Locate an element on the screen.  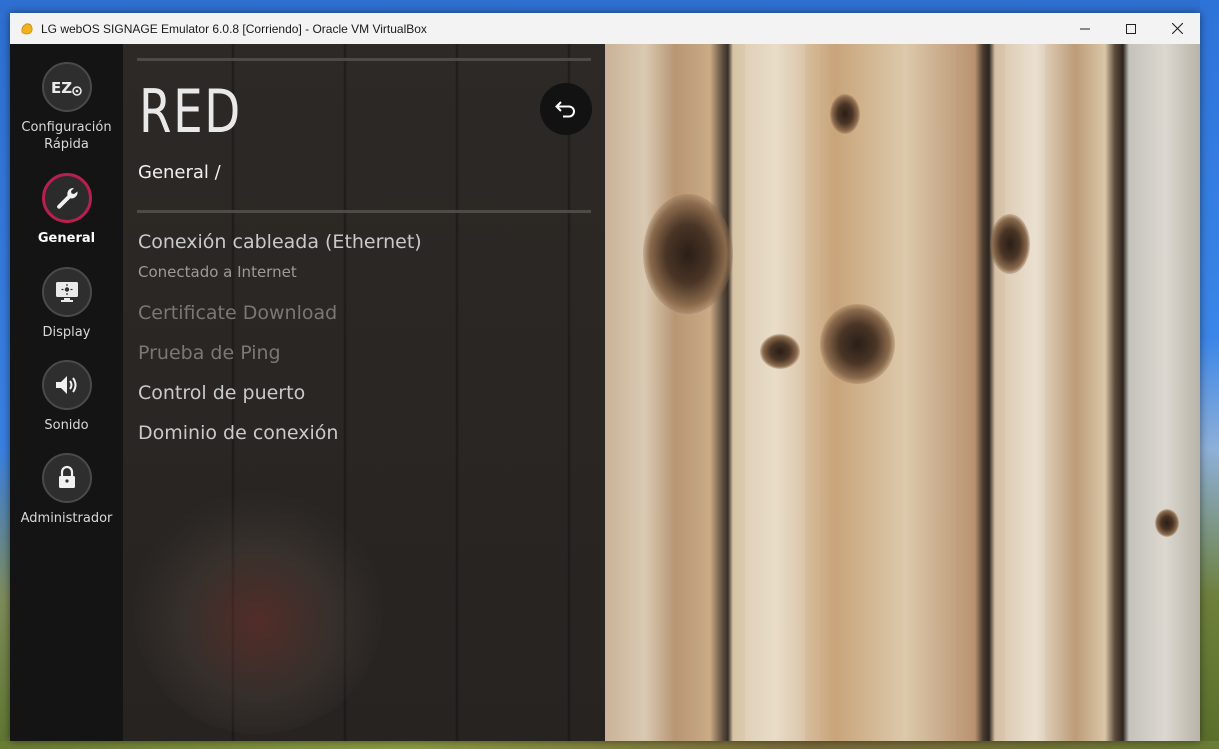
breadcrumb: General / is located at coordinates (179, 172).